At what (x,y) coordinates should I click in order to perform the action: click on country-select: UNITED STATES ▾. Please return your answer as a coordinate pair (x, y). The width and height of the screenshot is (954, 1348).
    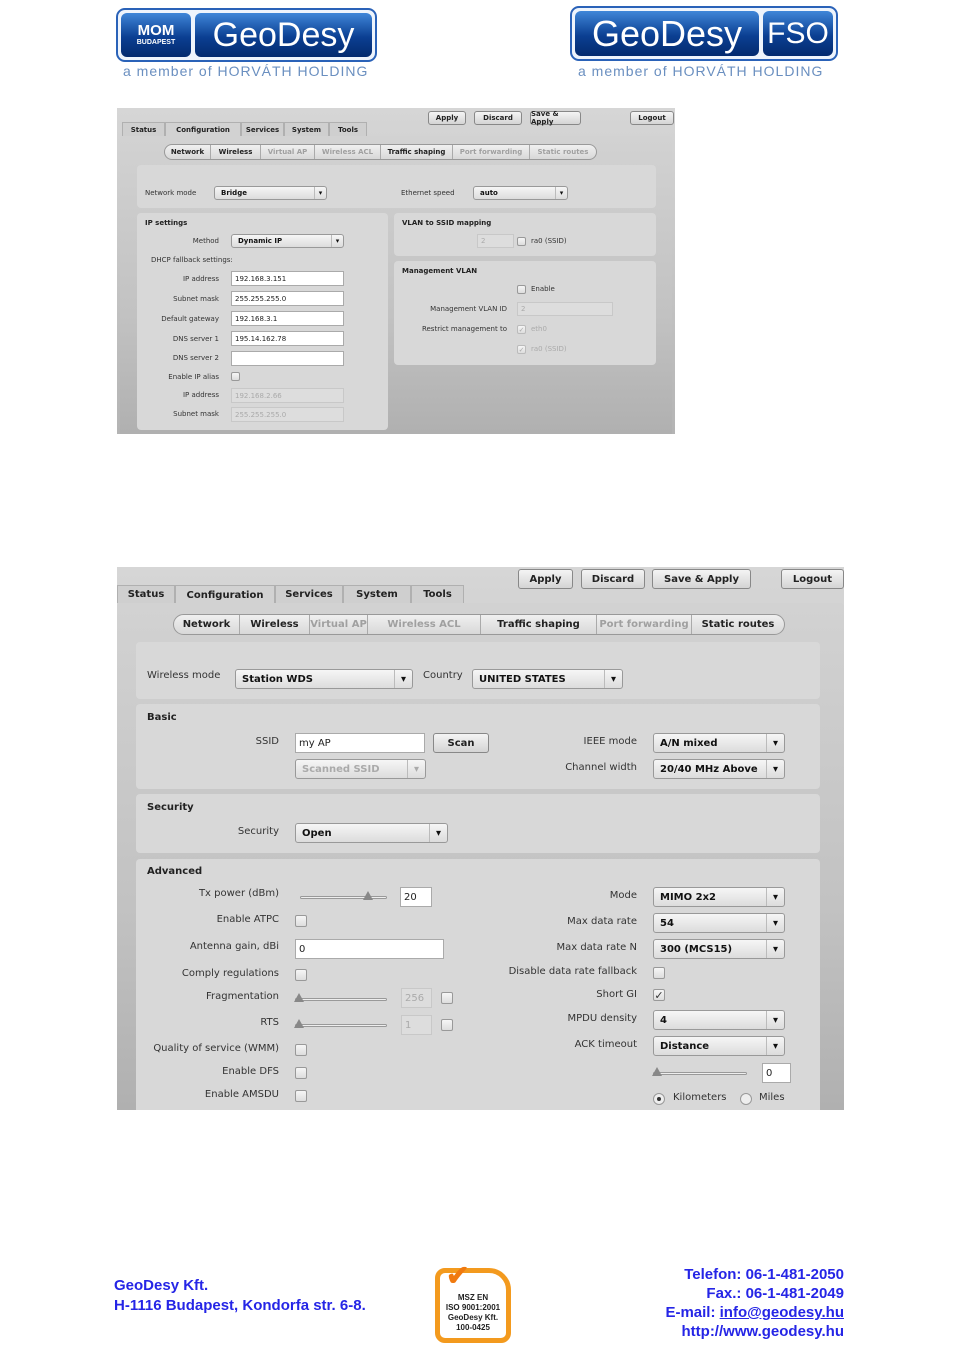
    Looking at the image, I should click on (547, 679).